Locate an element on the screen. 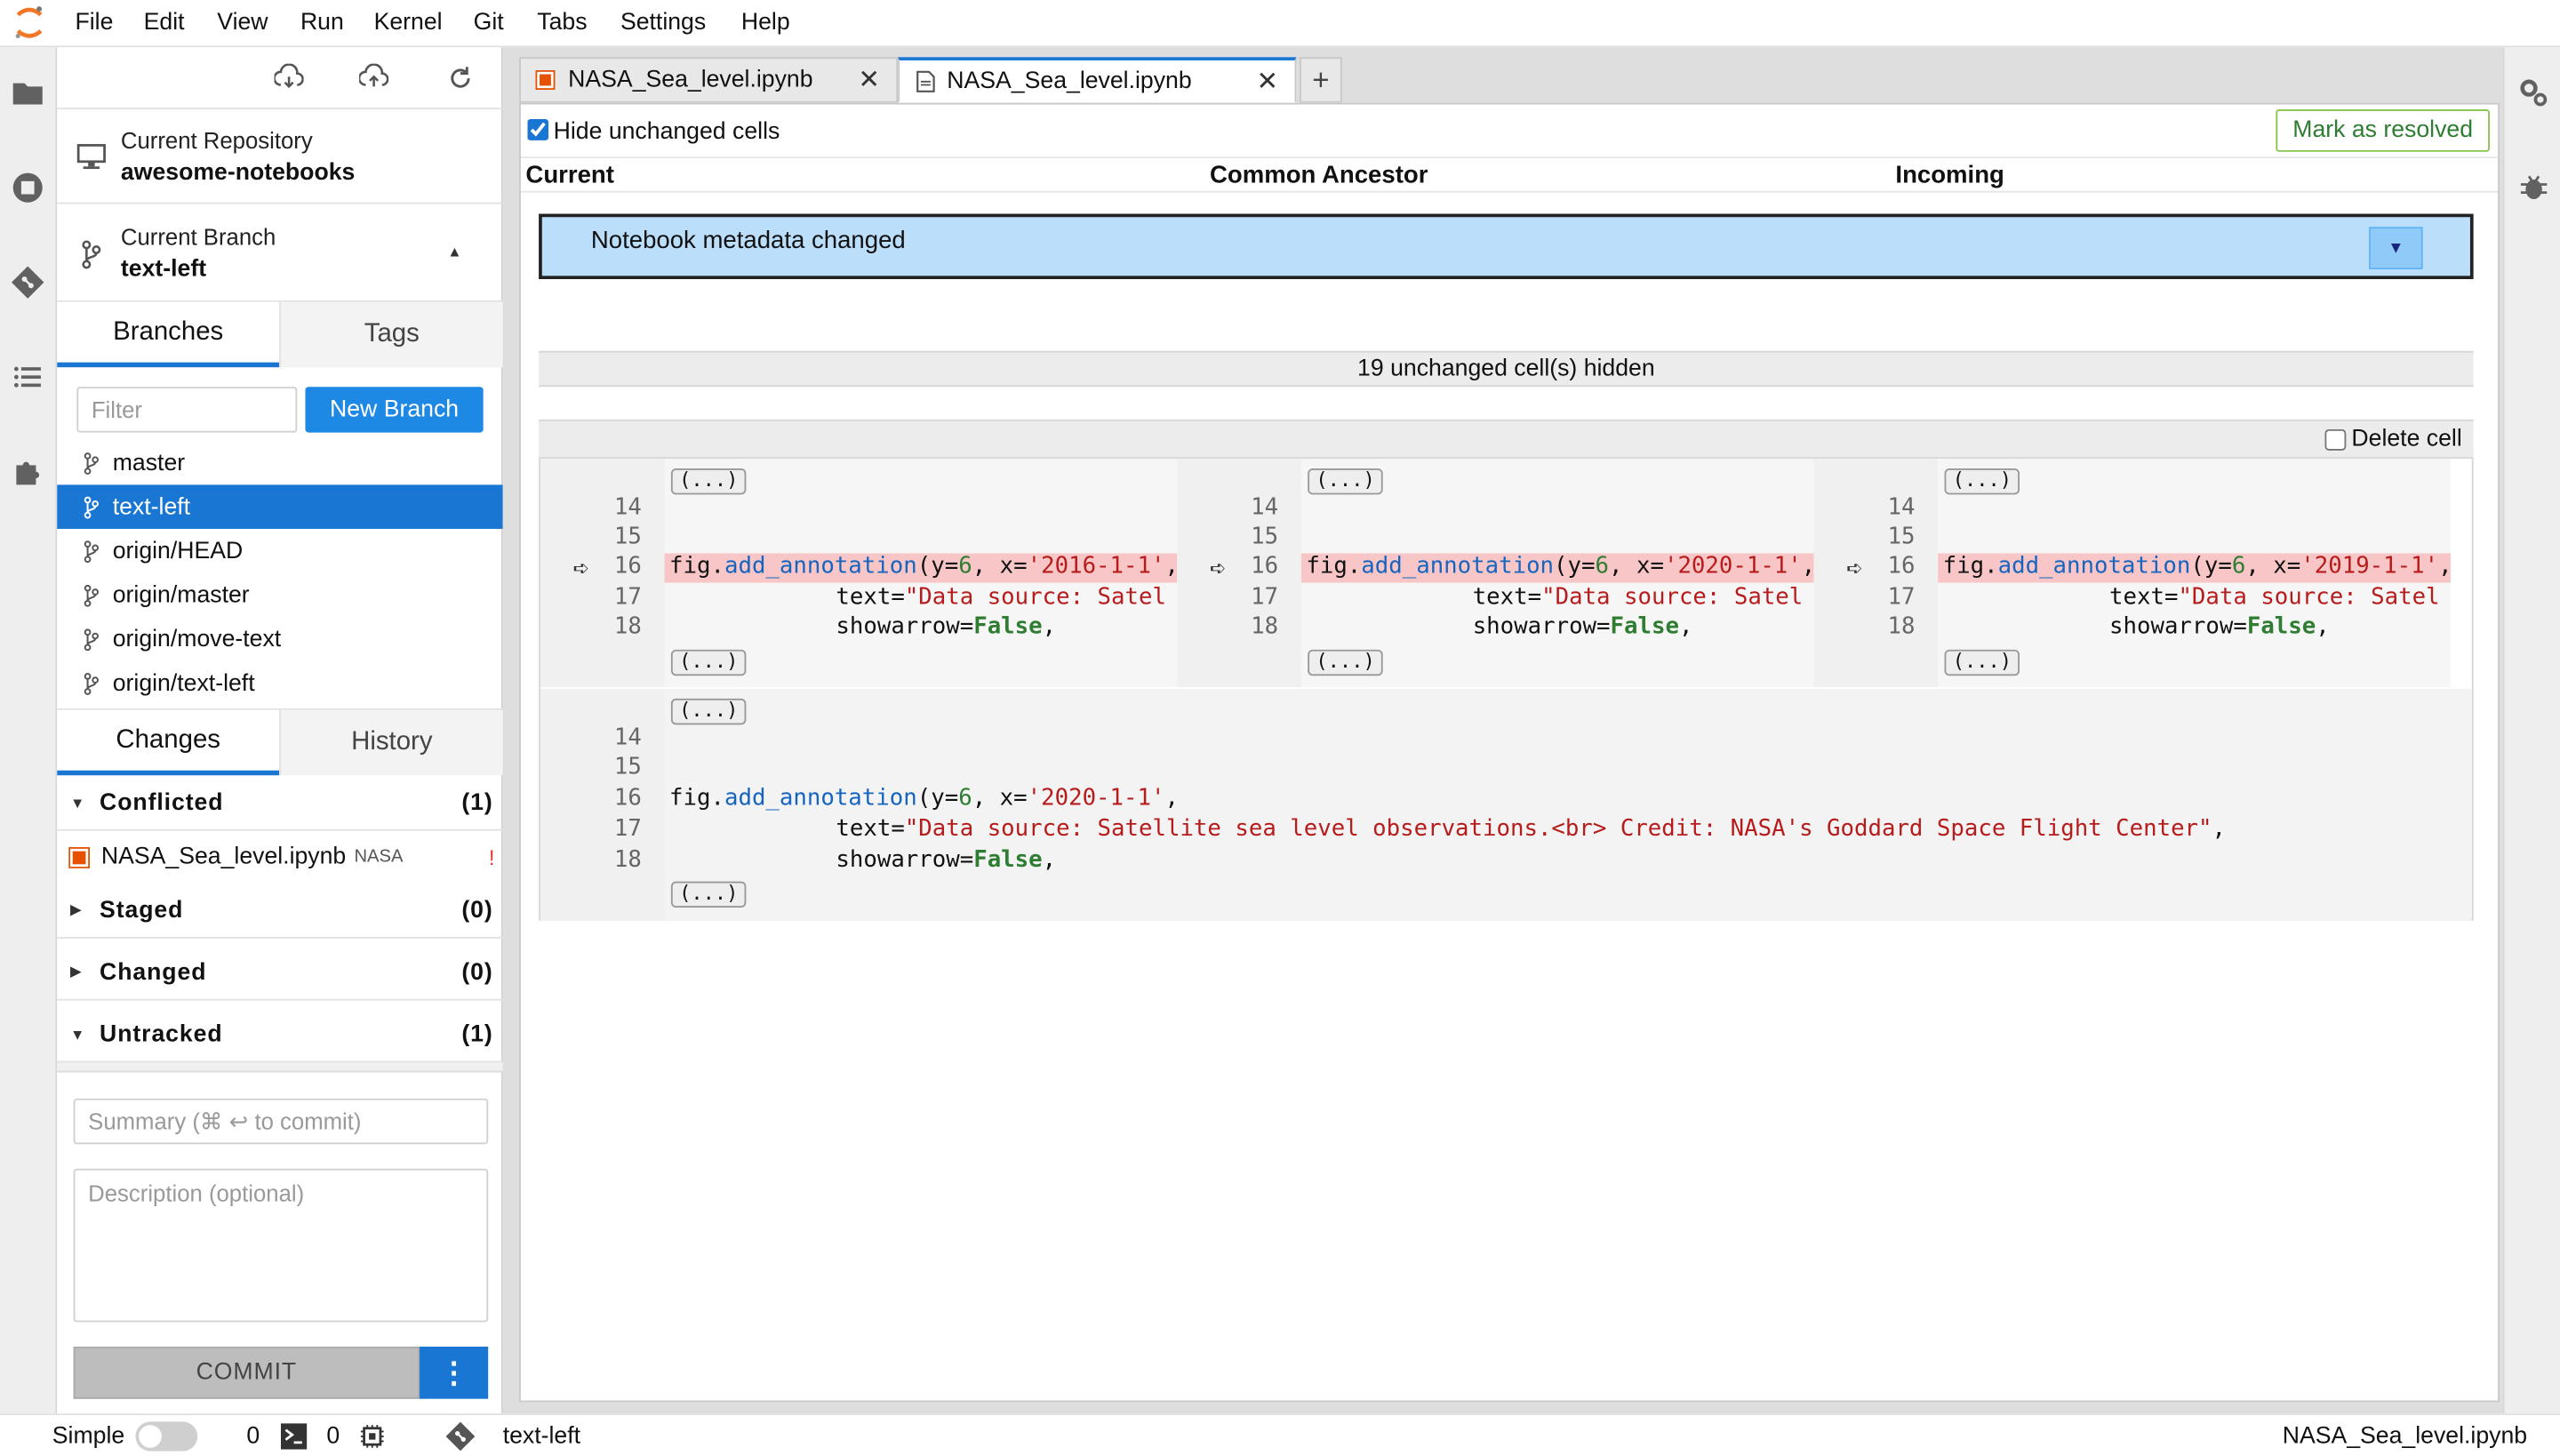 The width and height of the screenshot is (2560, 1456). branch-item: origin/HEAD is located at coordinates (279, 551).